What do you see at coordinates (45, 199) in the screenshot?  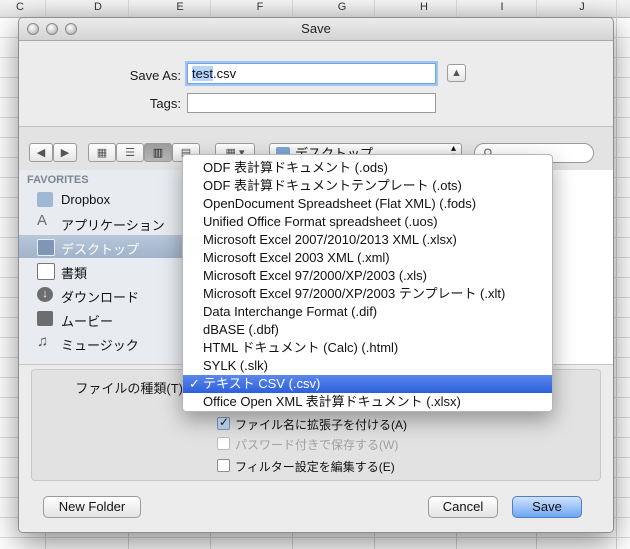 I see `folder-icon` at bounding box center [45, 199].